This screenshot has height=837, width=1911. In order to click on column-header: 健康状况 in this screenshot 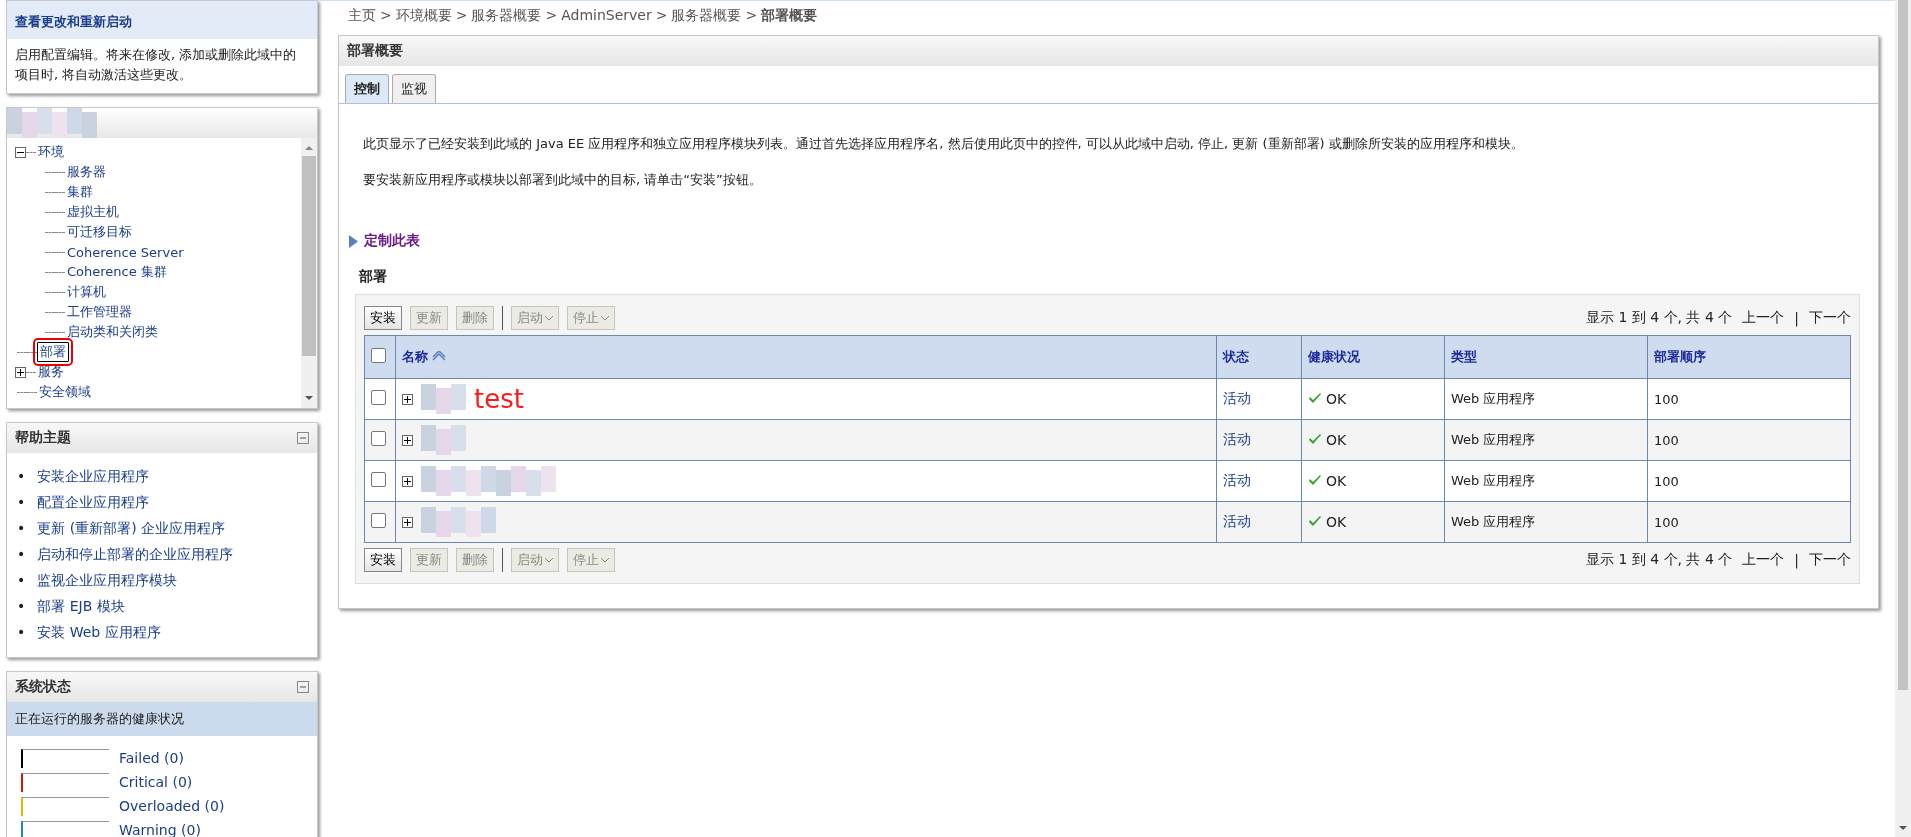, I will do `click(1373, 357)`.